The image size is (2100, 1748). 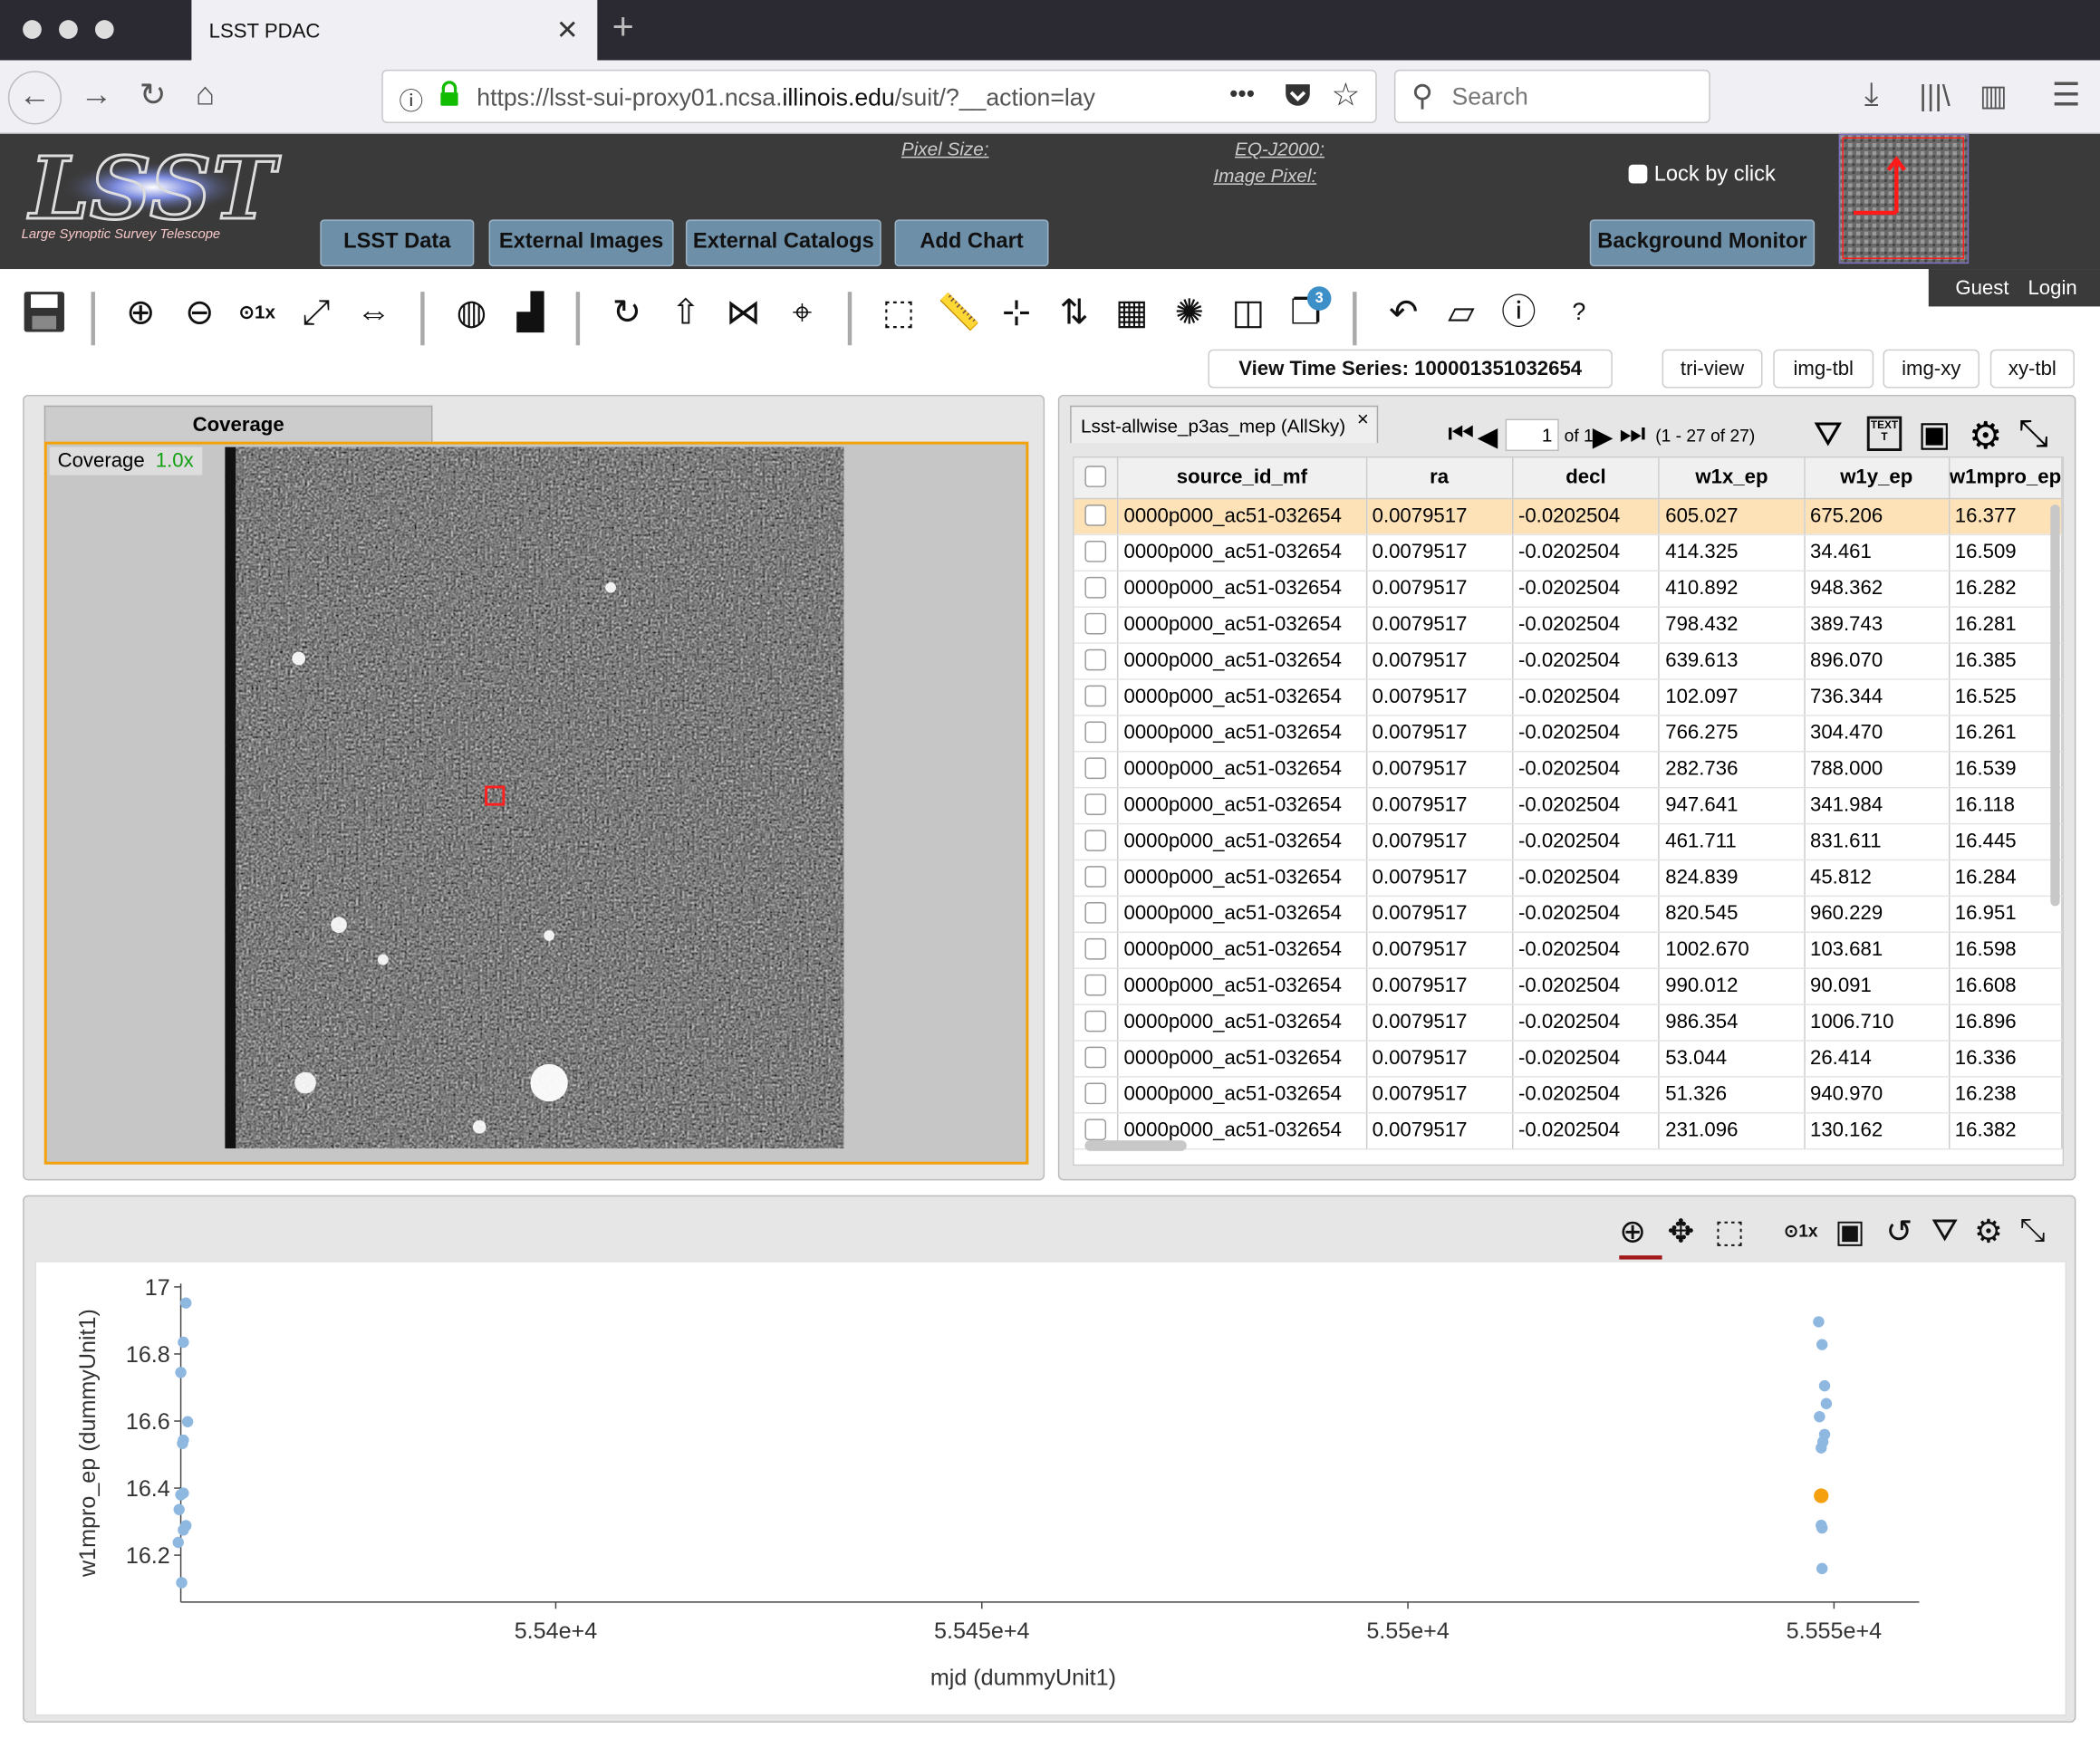 I want to click on downloads-icon: ⤓, so click(x=1871, y=94).